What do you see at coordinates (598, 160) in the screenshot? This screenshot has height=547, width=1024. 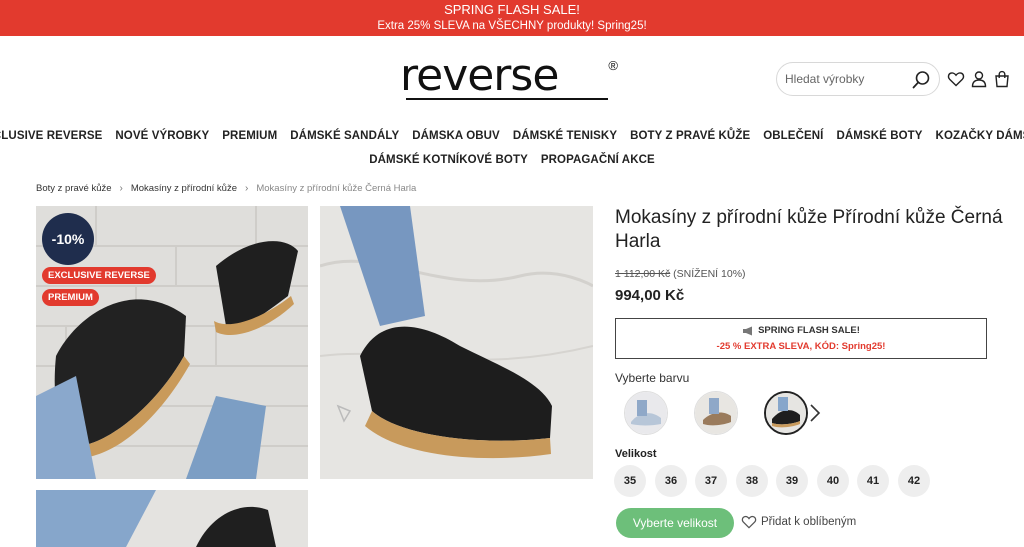 I see `nav-item-propagacni-akce: PROPAGAČNÍ AKCE` at bounding box center [598, 160].